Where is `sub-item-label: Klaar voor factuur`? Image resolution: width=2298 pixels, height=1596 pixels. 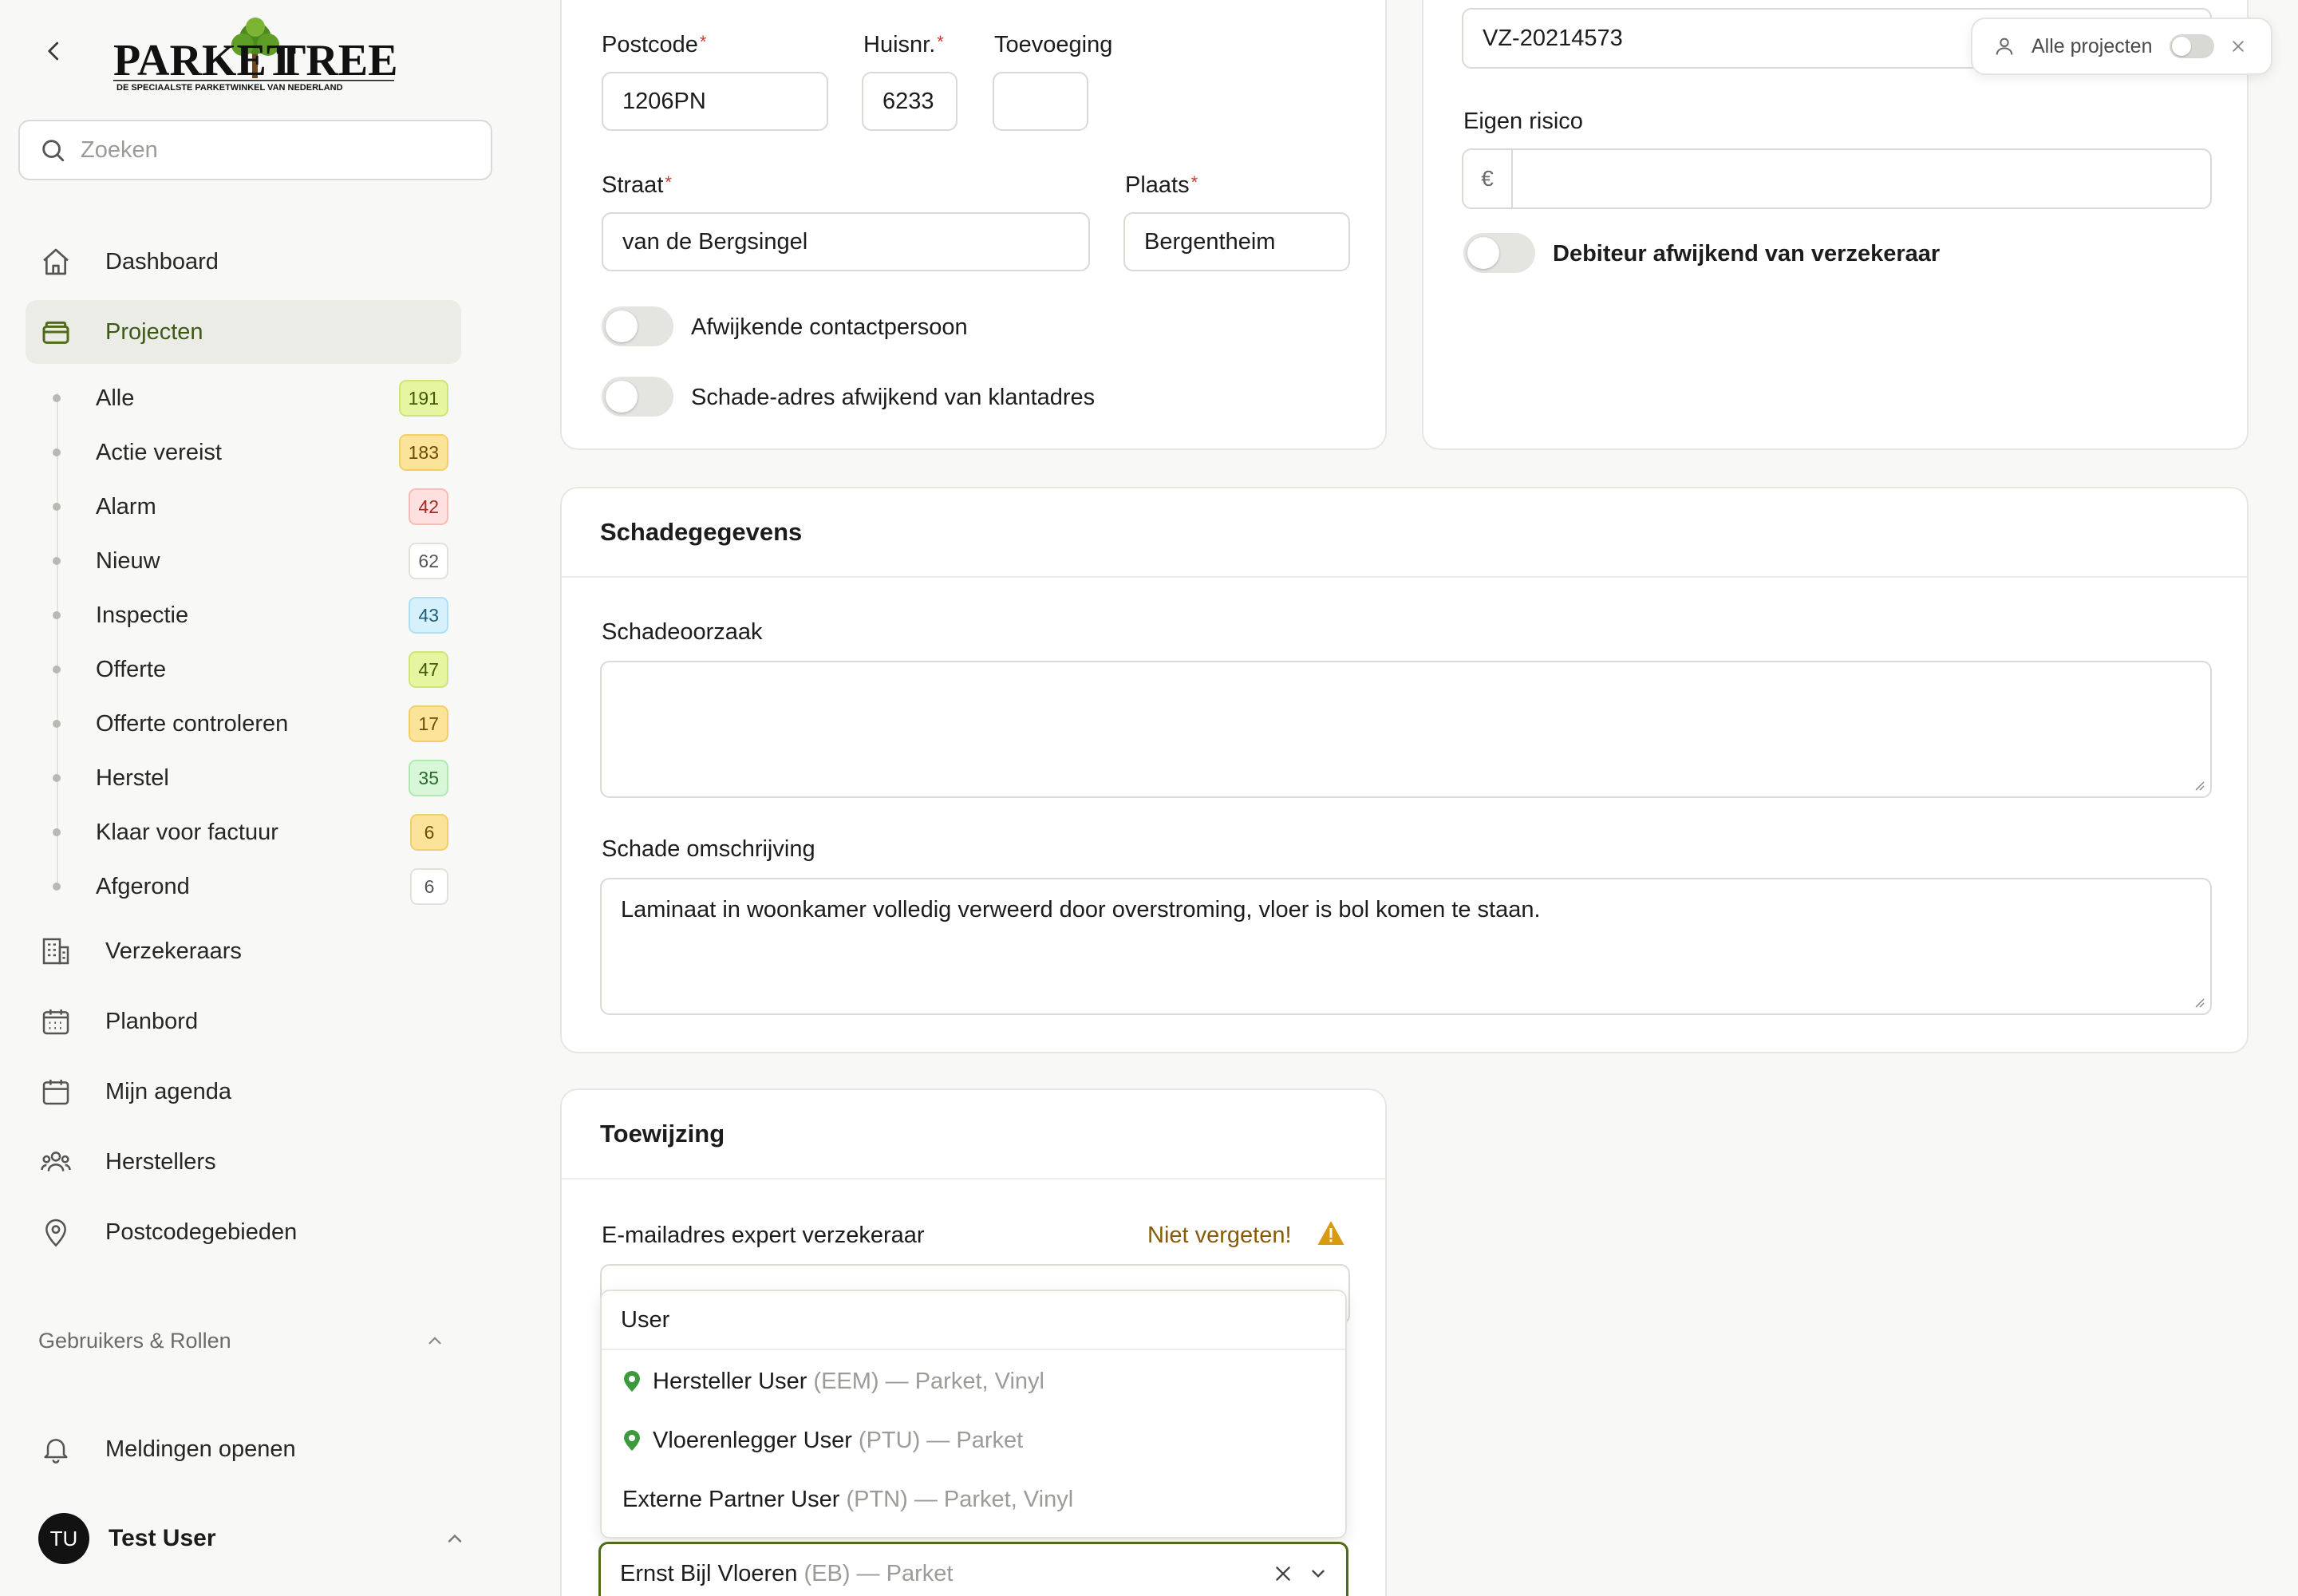 sub-item-label: Klaar voor factuur is located at coordinates (187, 832).